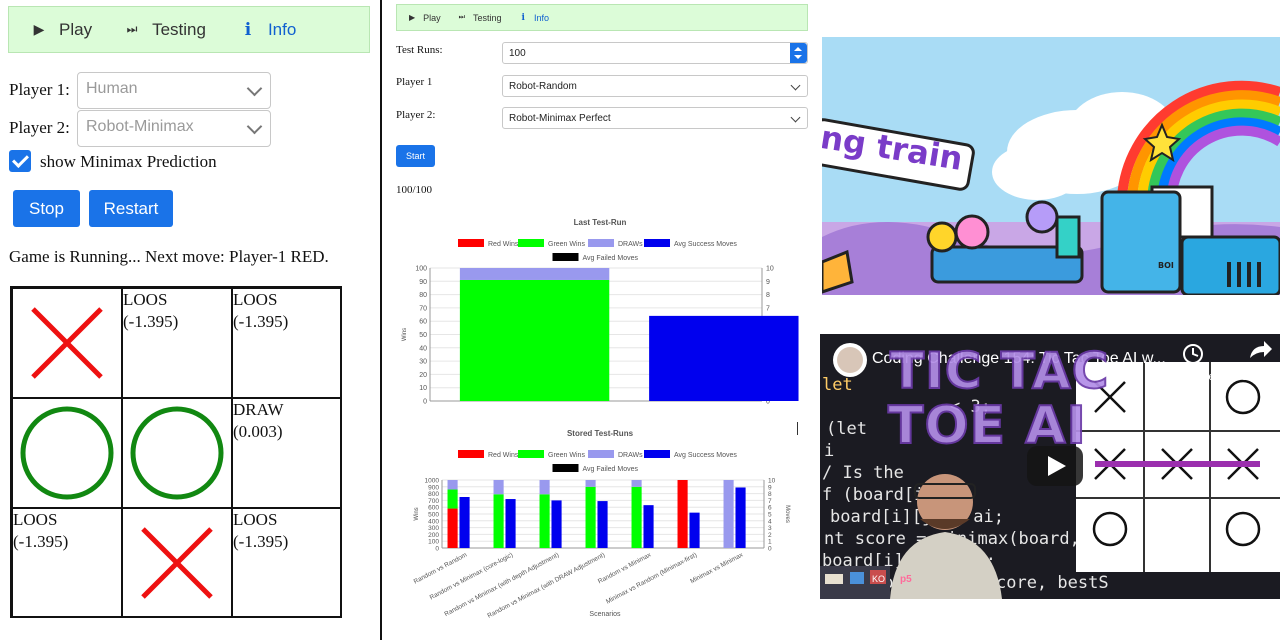 The image size is (1280, 640). I want to click on y2-axis-label: Moves, so click(787, 514).